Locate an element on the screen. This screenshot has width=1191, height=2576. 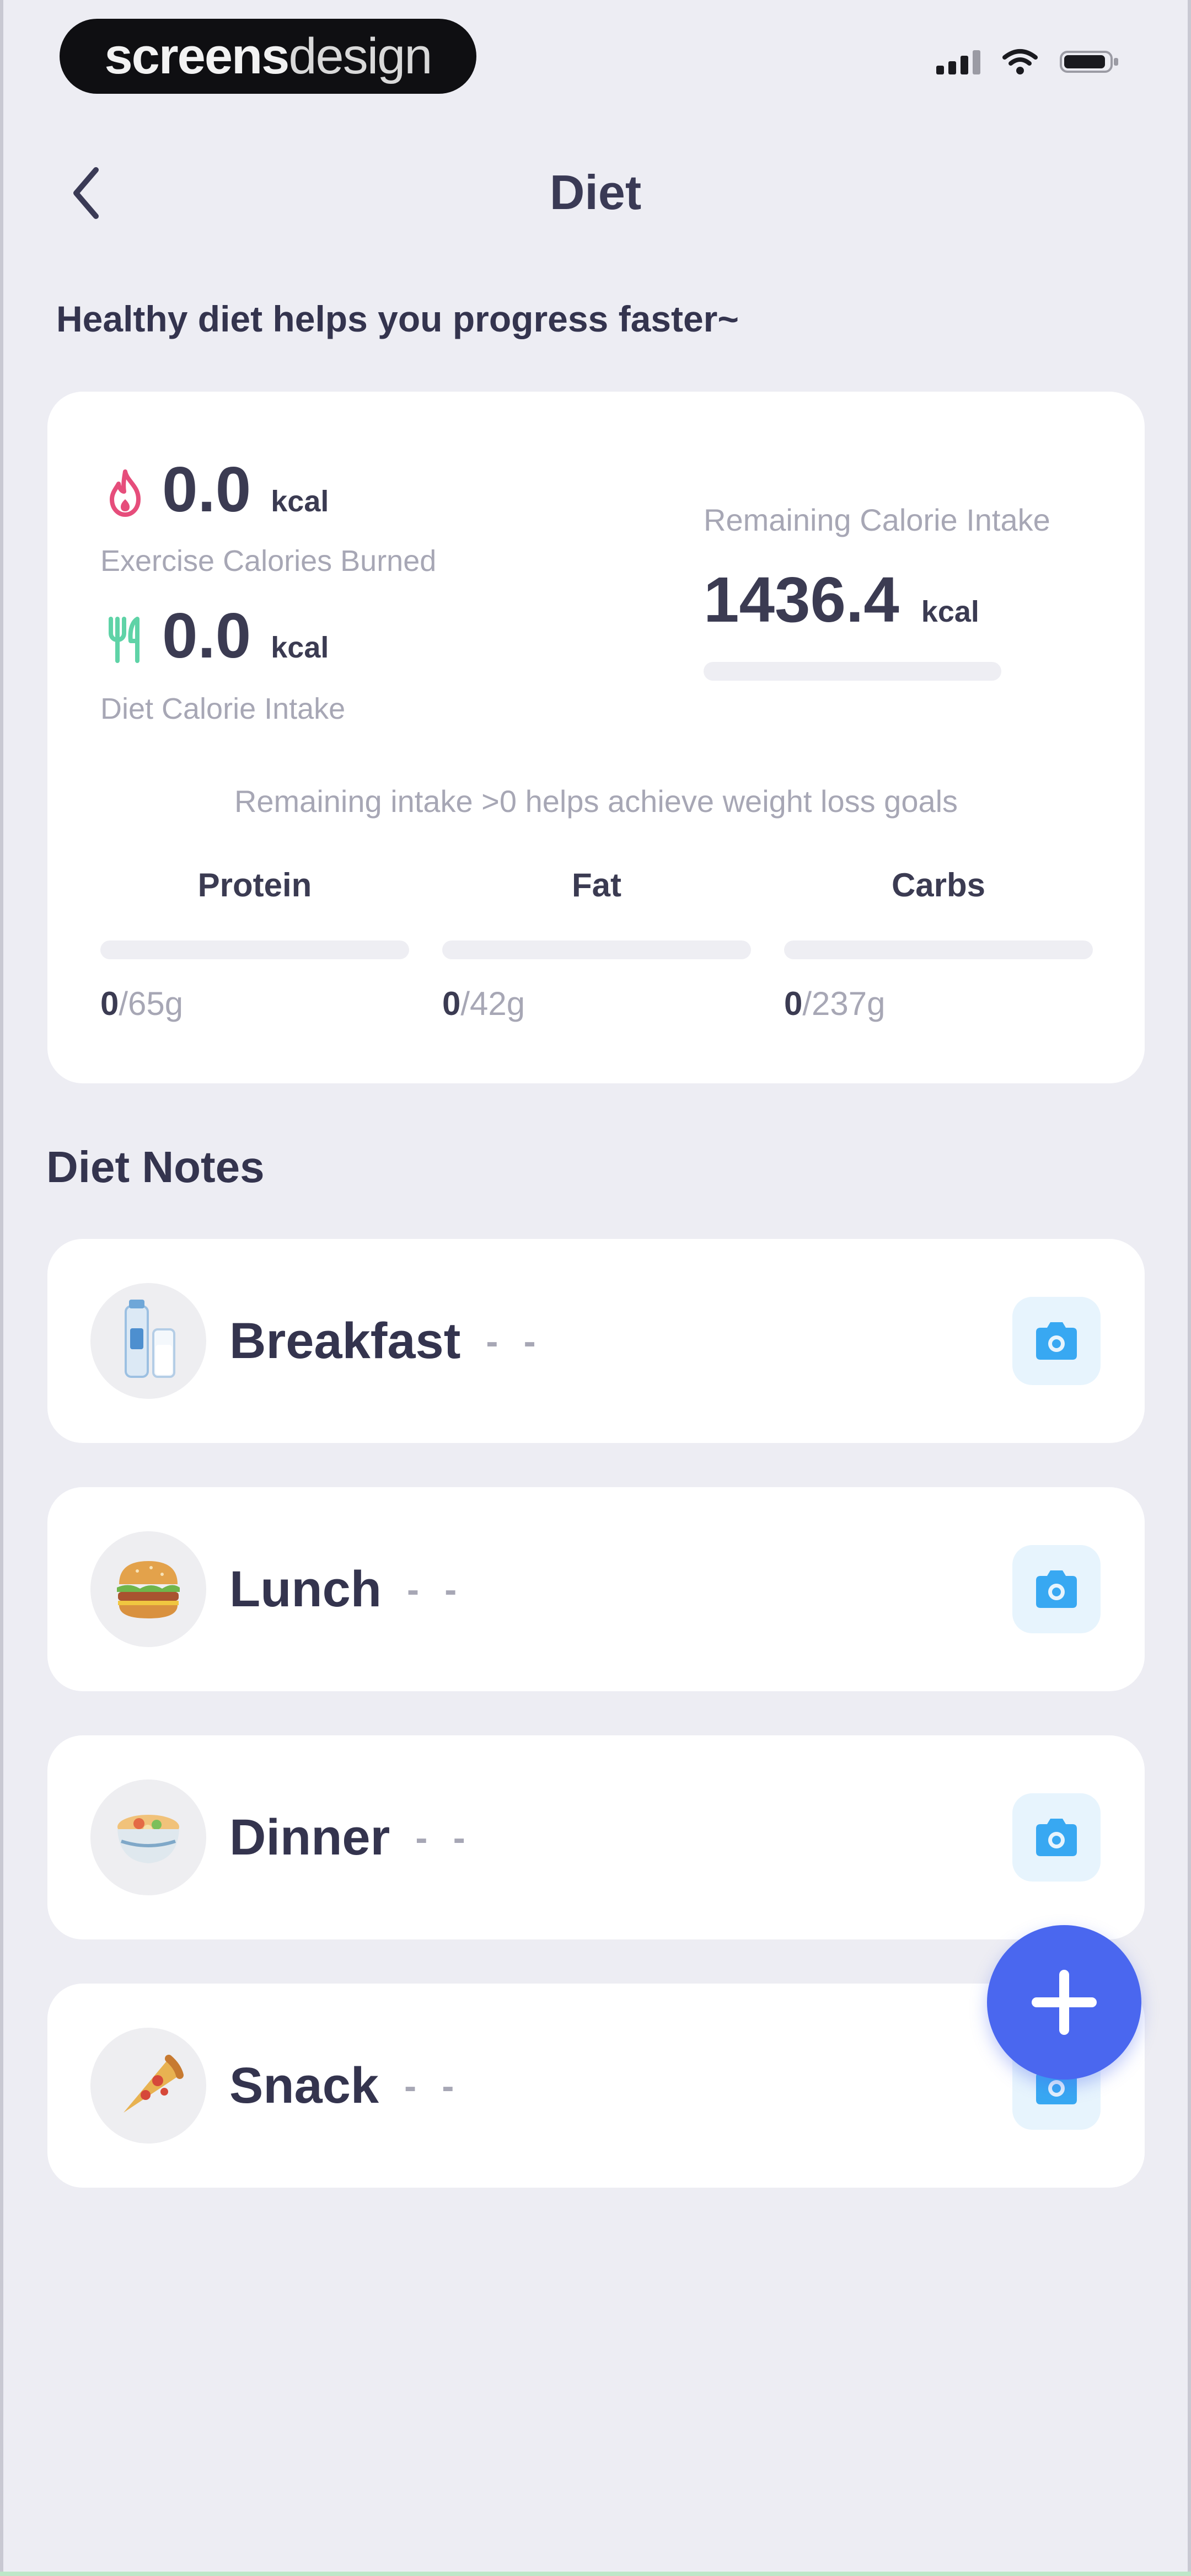
meal-card-lunch: Lunch - - is located at coordinates (596, 1589).